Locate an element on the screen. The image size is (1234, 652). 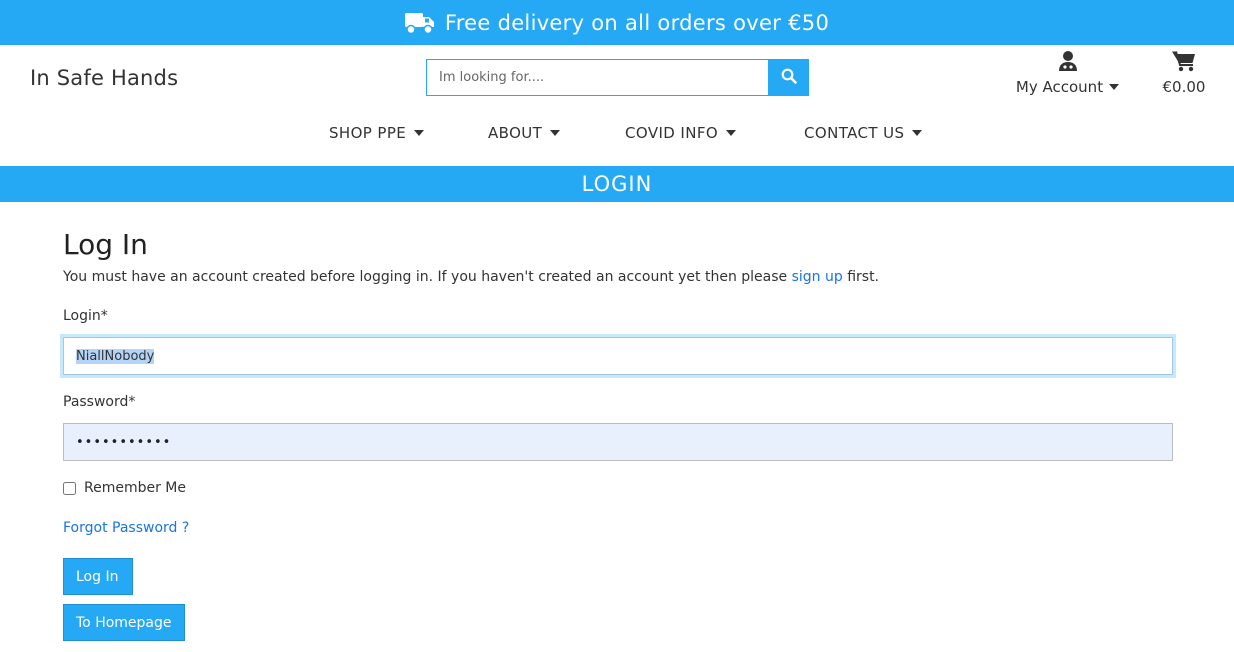
page-banner: LOGIN is located at coordinates (617, 184).